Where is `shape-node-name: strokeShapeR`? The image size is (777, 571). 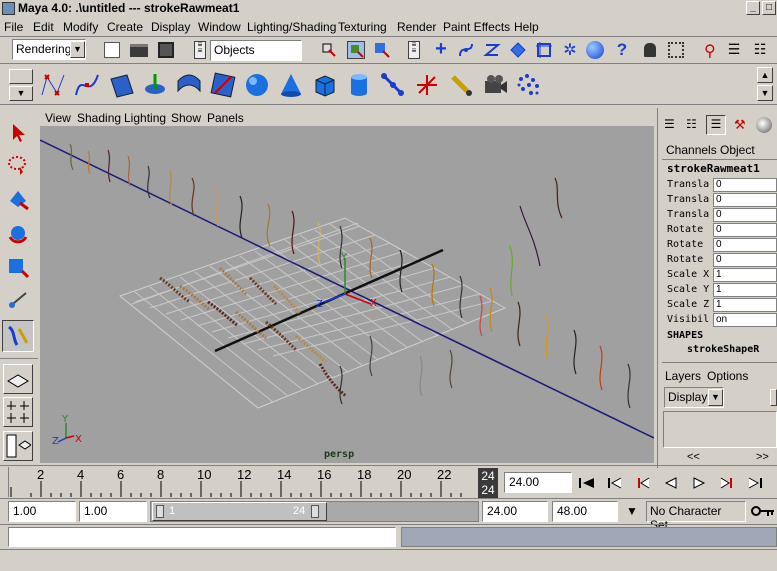
shape-node-name: strokeShapeR is located at coordinates (723, 349).